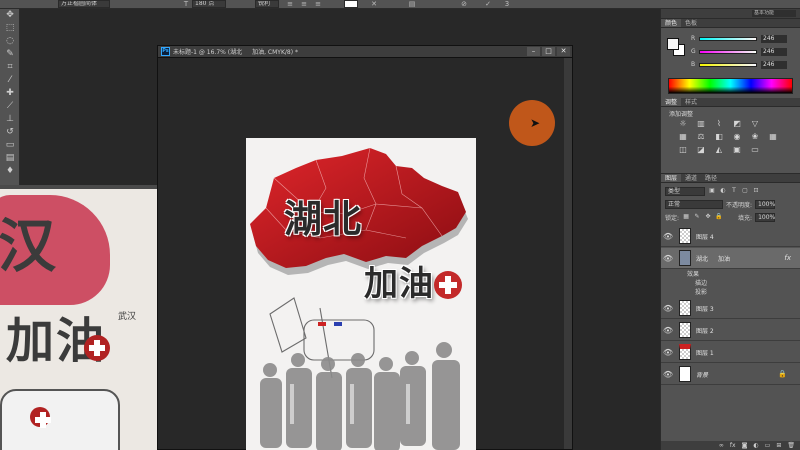  Describe the element at coordinates (701, 292) in the screenshot. I see `effect-shadow: 投影` at that location.